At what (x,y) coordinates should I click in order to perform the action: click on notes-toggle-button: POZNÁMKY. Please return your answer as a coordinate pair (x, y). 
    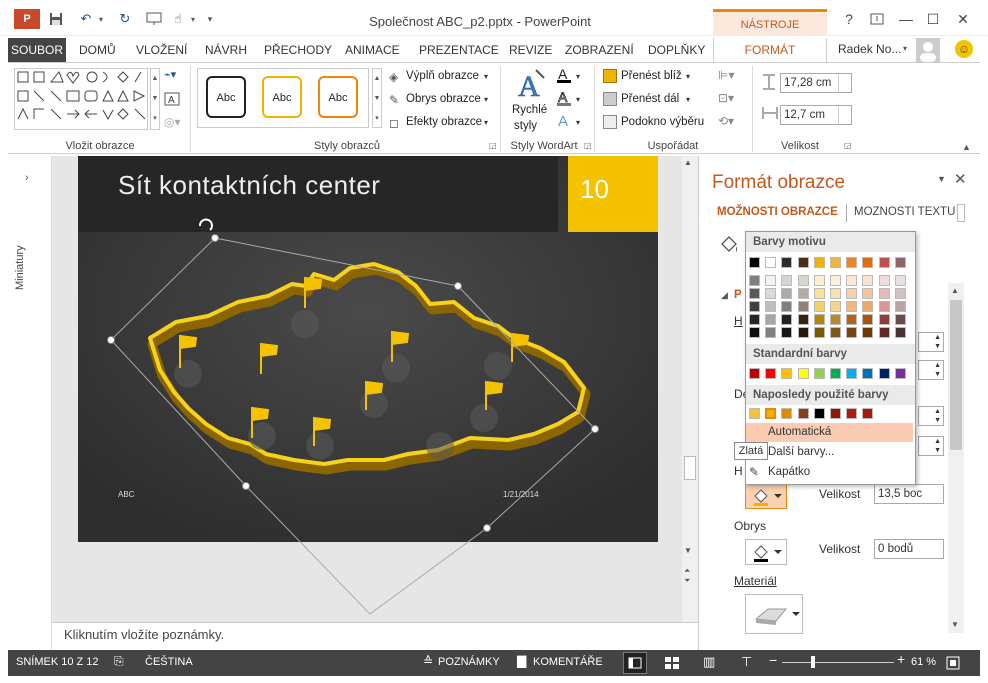
    Looking at the image, I should click on (469, 662).